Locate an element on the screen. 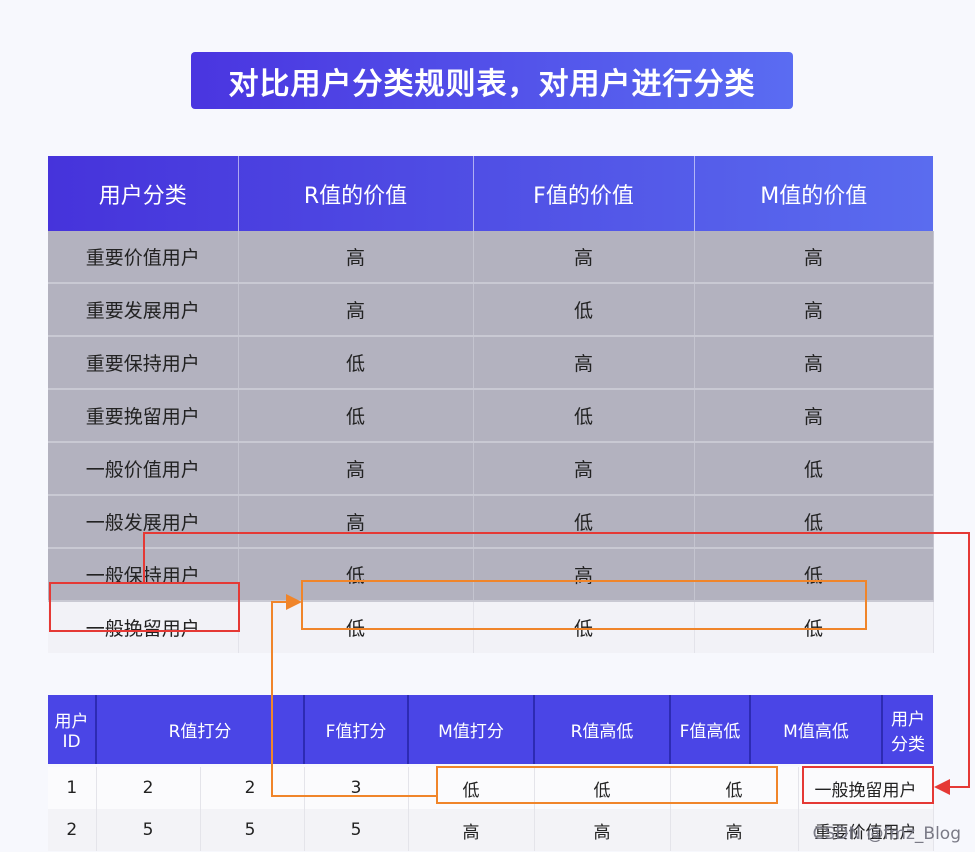 This screenshot has width=975, height=852. user-id-cell: 1 is located at coordinates (72, 788).